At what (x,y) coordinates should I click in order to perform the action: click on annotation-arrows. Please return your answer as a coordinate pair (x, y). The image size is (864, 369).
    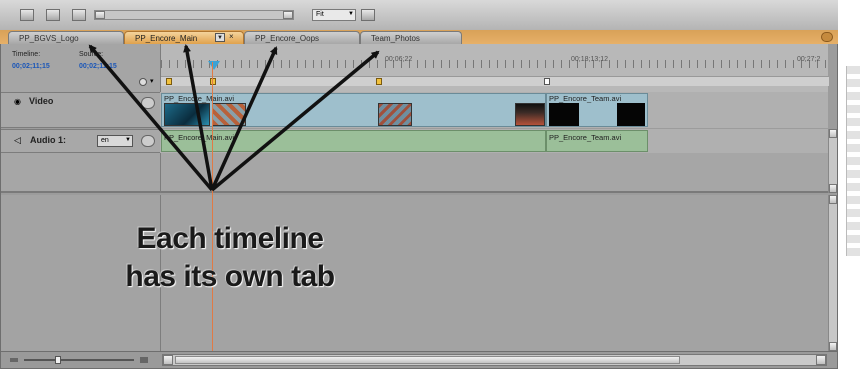
    Looking at the image, I should click on (234, 118).